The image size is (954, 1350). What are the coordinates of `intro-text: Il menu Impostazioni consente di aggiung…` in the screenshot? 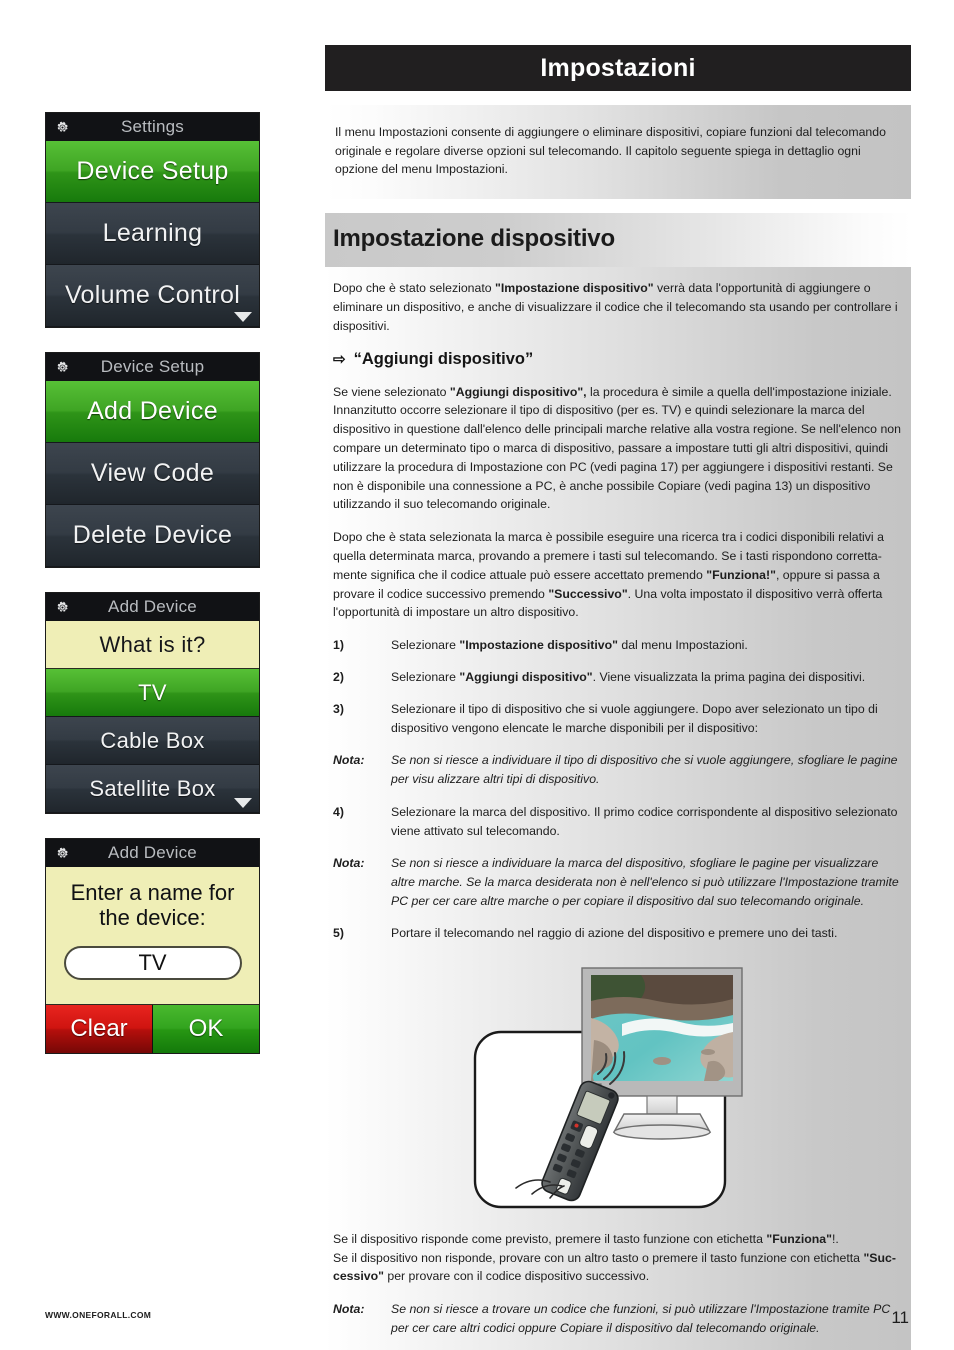 It's located at (610, 151).